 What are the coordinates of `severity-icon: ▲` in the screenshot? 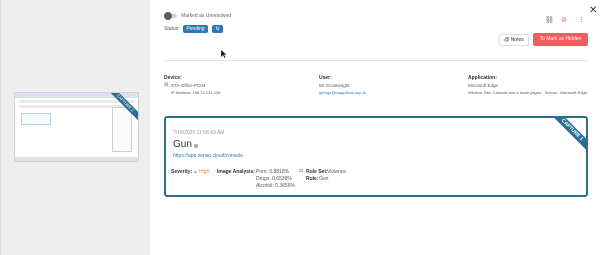 It's located at (195, 172).